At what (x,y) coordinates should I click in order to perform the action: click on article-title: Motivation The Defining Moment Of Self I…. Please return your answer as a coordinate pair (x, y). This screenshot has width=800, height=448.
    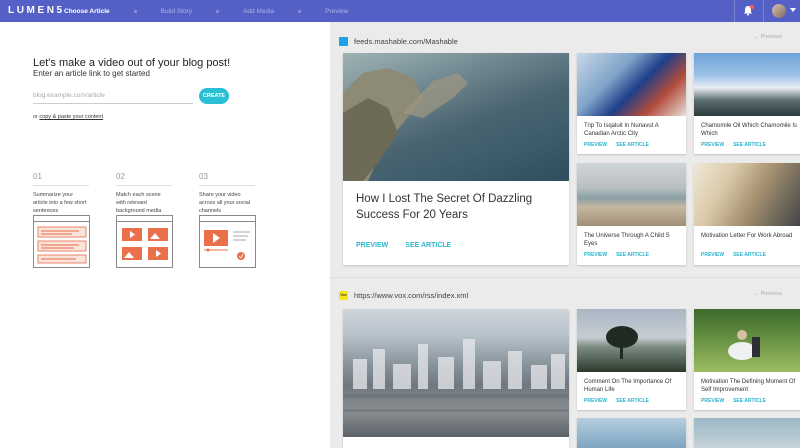
    Looking at the image, I should click on (748, 386).